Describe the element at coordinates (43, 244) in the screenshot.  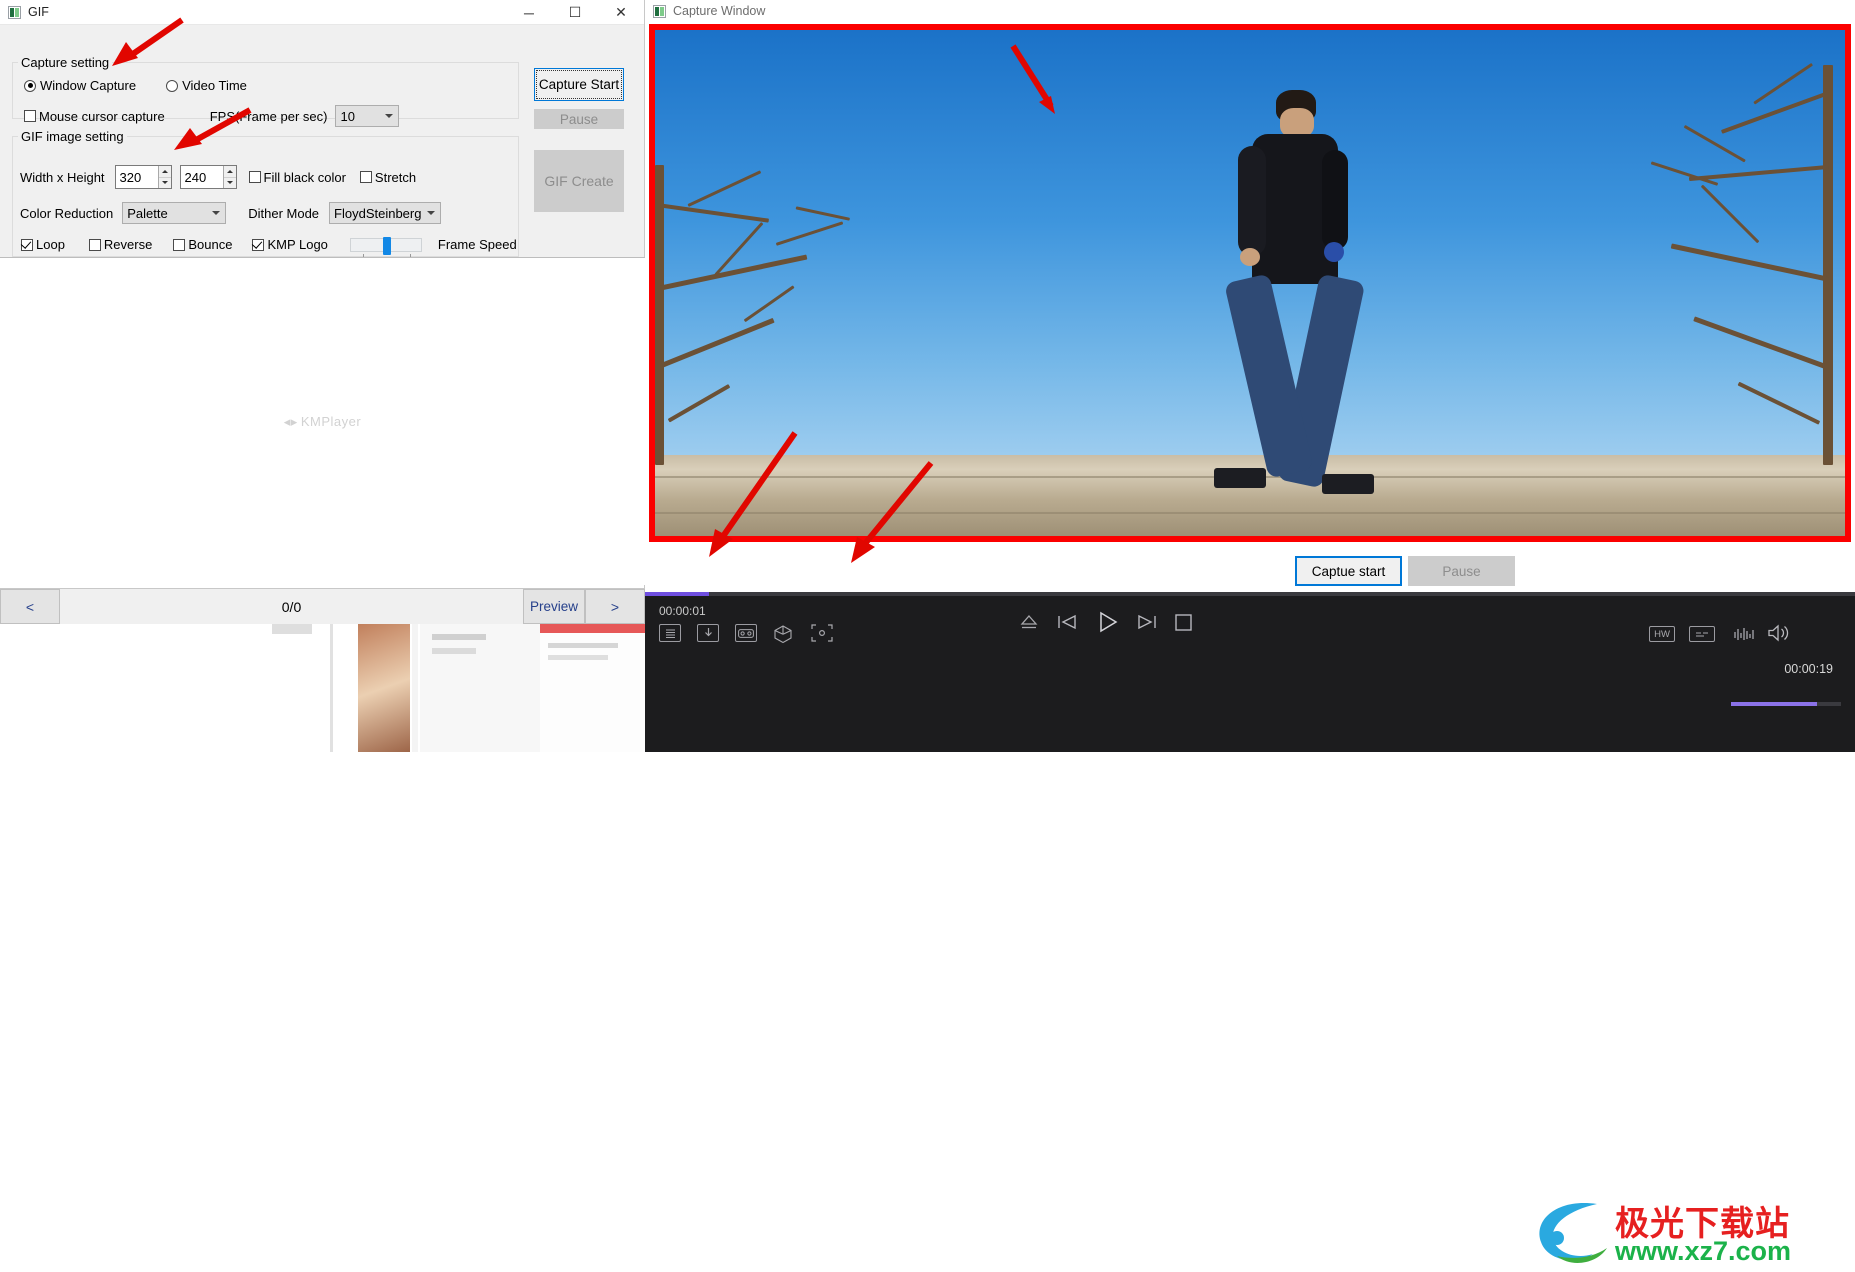
I see `checkbox-loop: Loop` at that location.